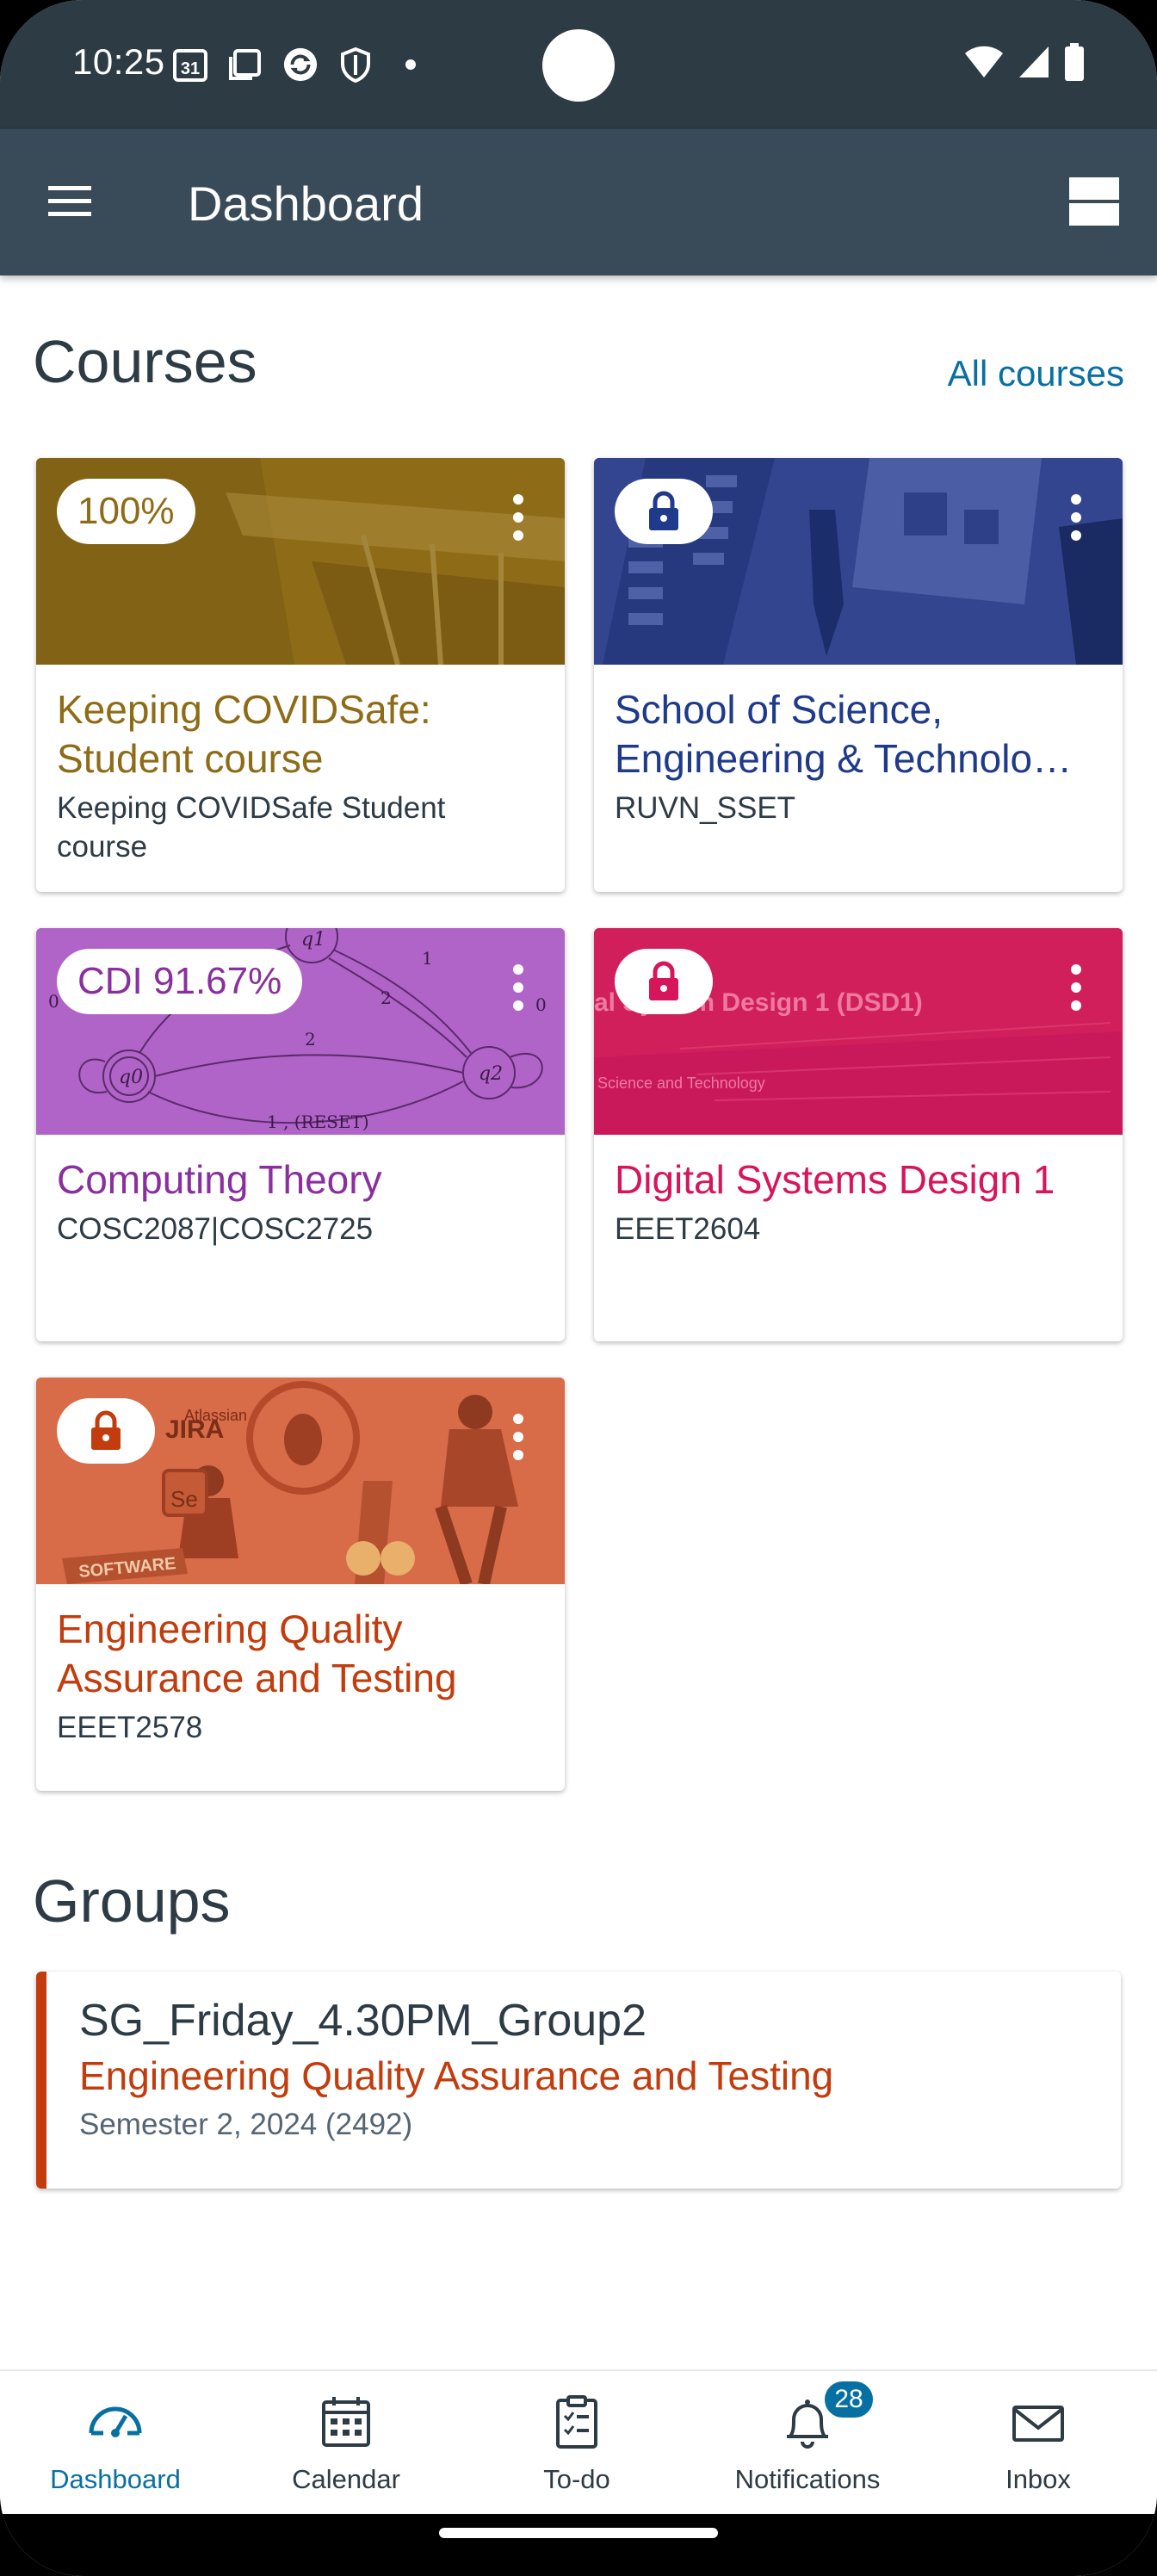 Image resolution: width=1157 pixels, height=2576 pixels. Describe the element at coordinates (194, 1429) in the screenshot. I see `banner-jira-text: JIRA` at that location.